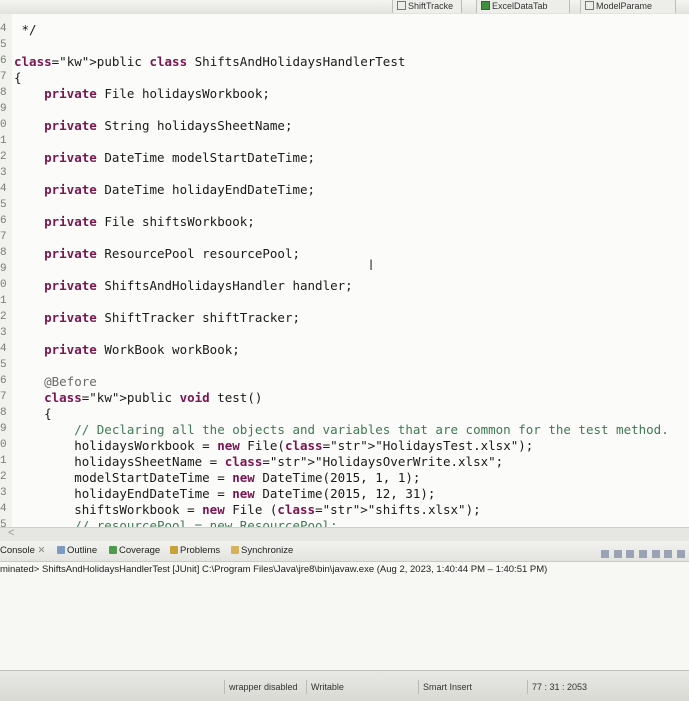  Describe the element at coordinates (25, 29) in the screenshot. I see `code-line: */` at that location.